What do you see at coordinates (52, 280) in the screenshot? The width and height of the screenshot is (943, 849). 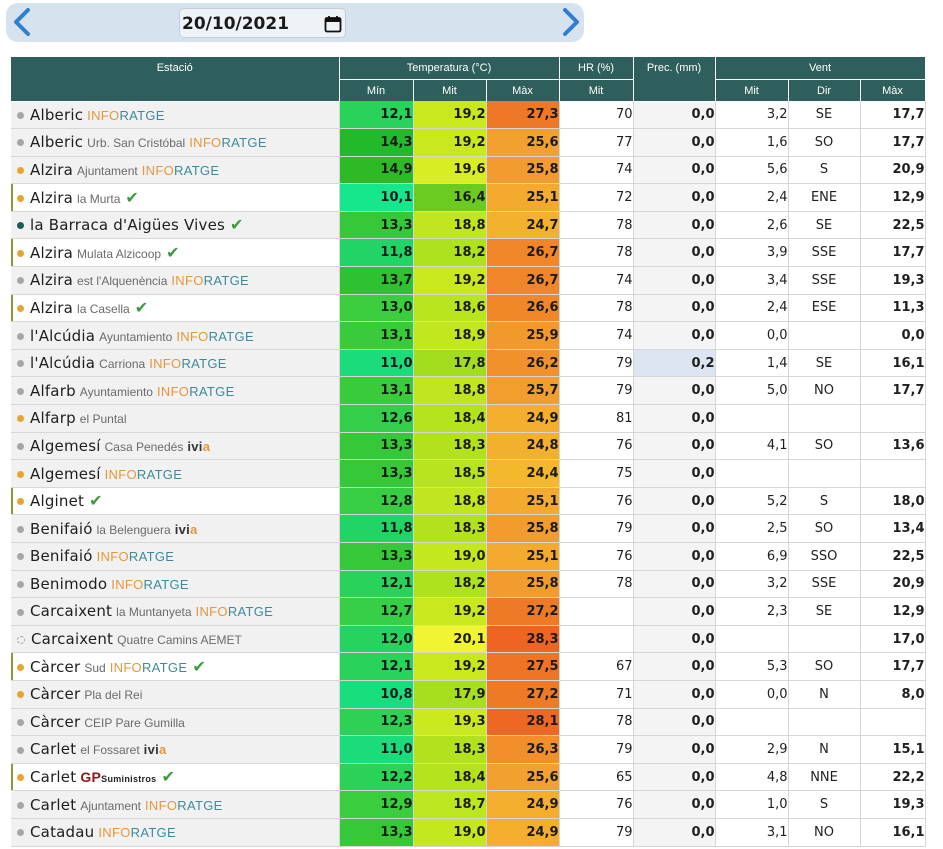 I see `station-name: Alzira` at bounding box center [52, 280].